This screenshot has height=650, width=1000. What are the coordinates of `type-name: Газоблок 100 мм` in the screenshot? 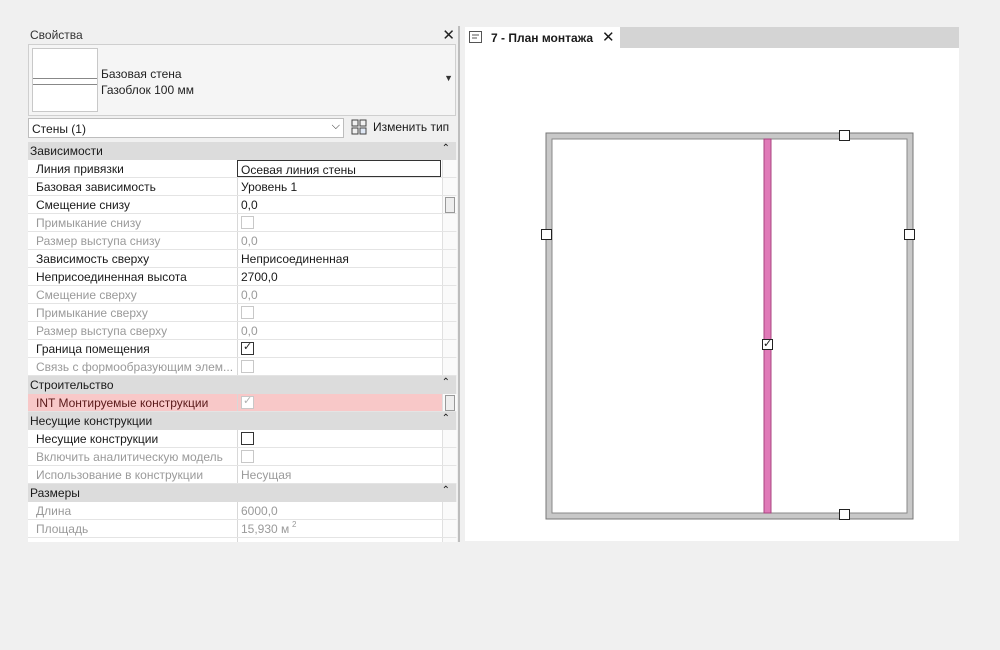 It's located at (147, 90).